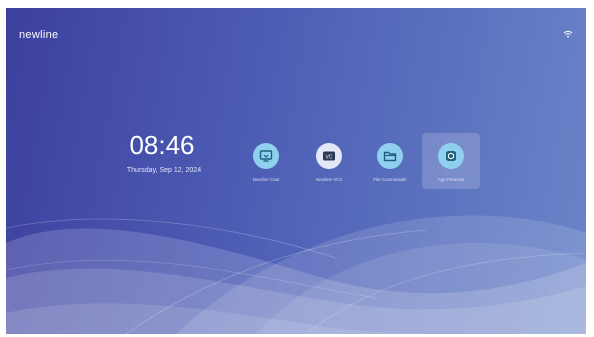 The image size is (594, 337). Describe the element at coordinates (39, 35) in the screenshot. I see `brand-logo: newline` at that location.